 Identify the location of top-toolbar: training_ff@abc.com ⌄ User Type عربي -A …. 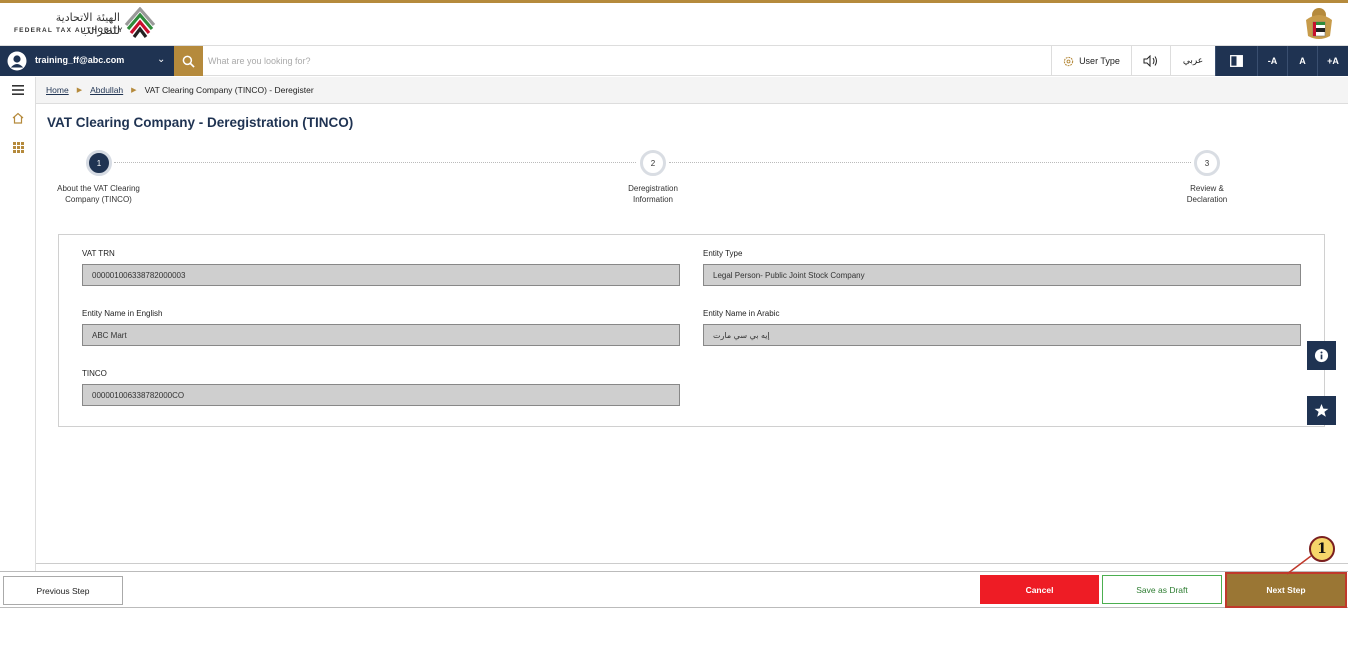
(674, 61).